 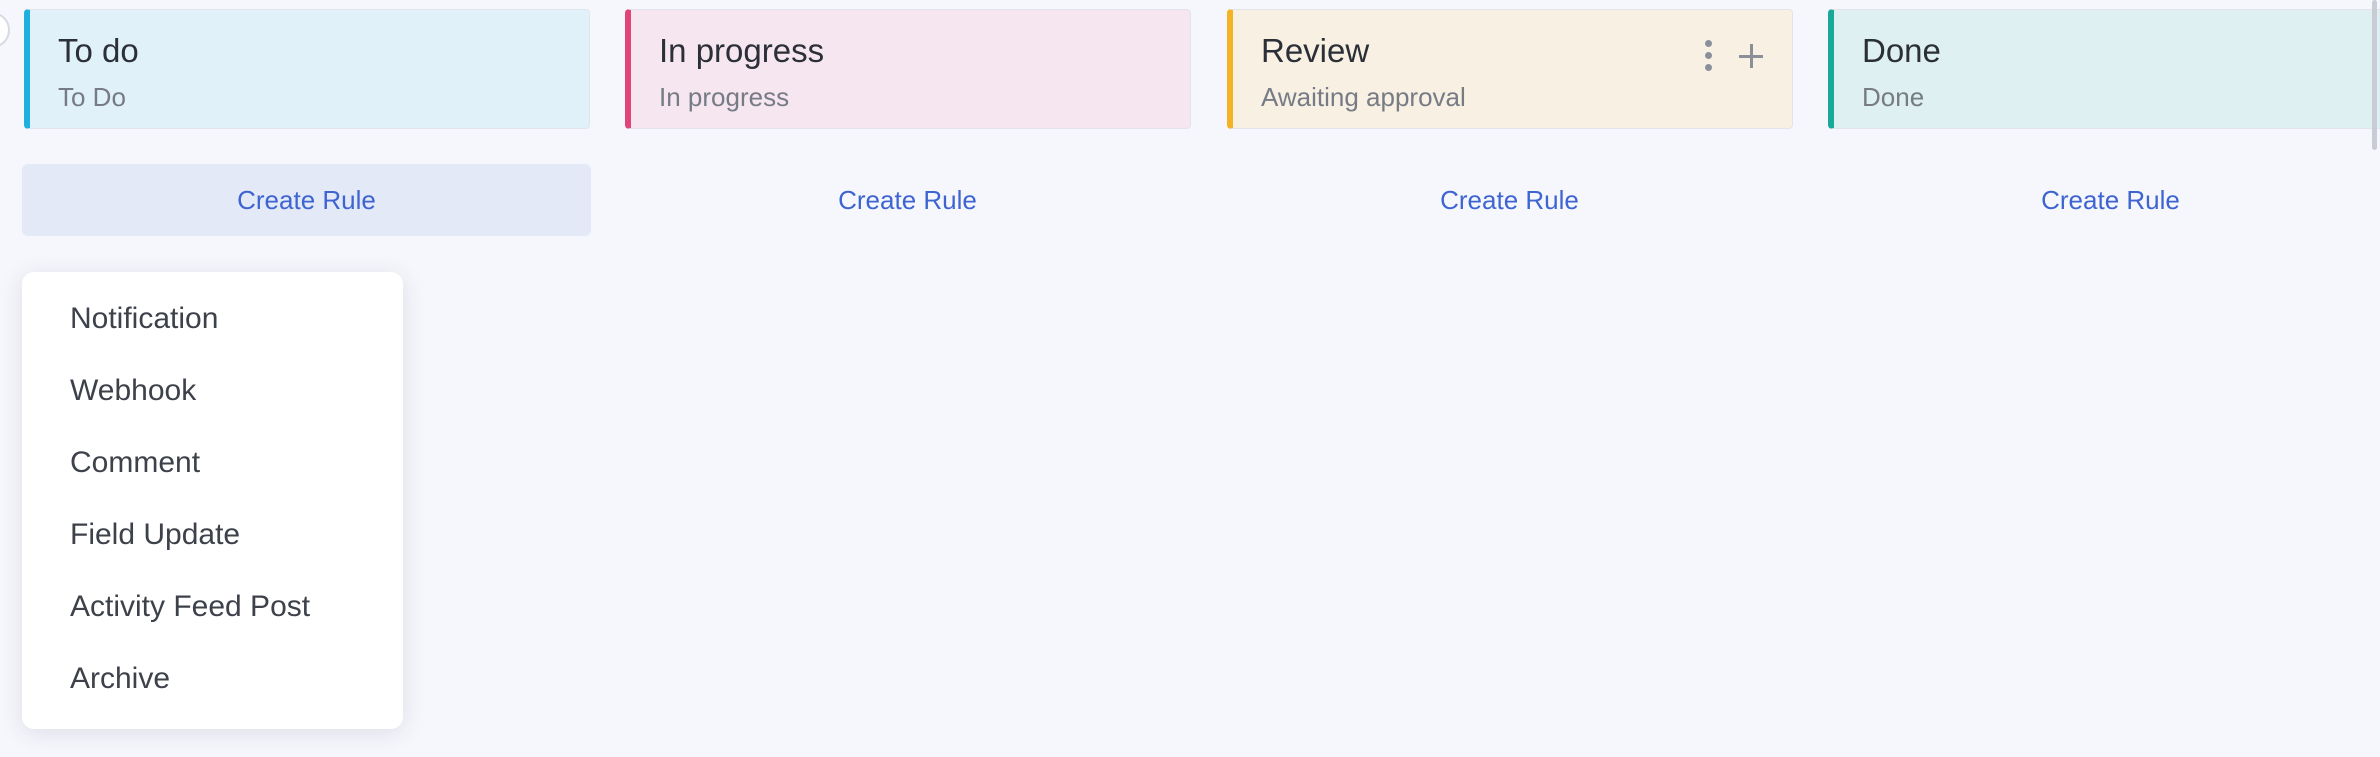 I want to click on column-header-in-progress: In progress In progress, so click(x=908, y=69).